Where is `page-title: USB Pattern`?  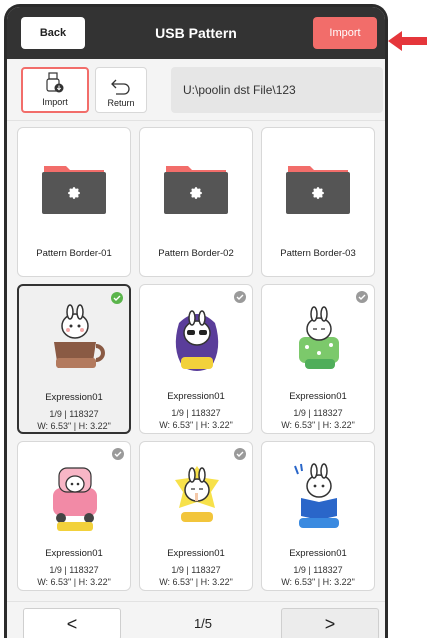
page-title: USB Pattern is located at coordinates (196, 33).